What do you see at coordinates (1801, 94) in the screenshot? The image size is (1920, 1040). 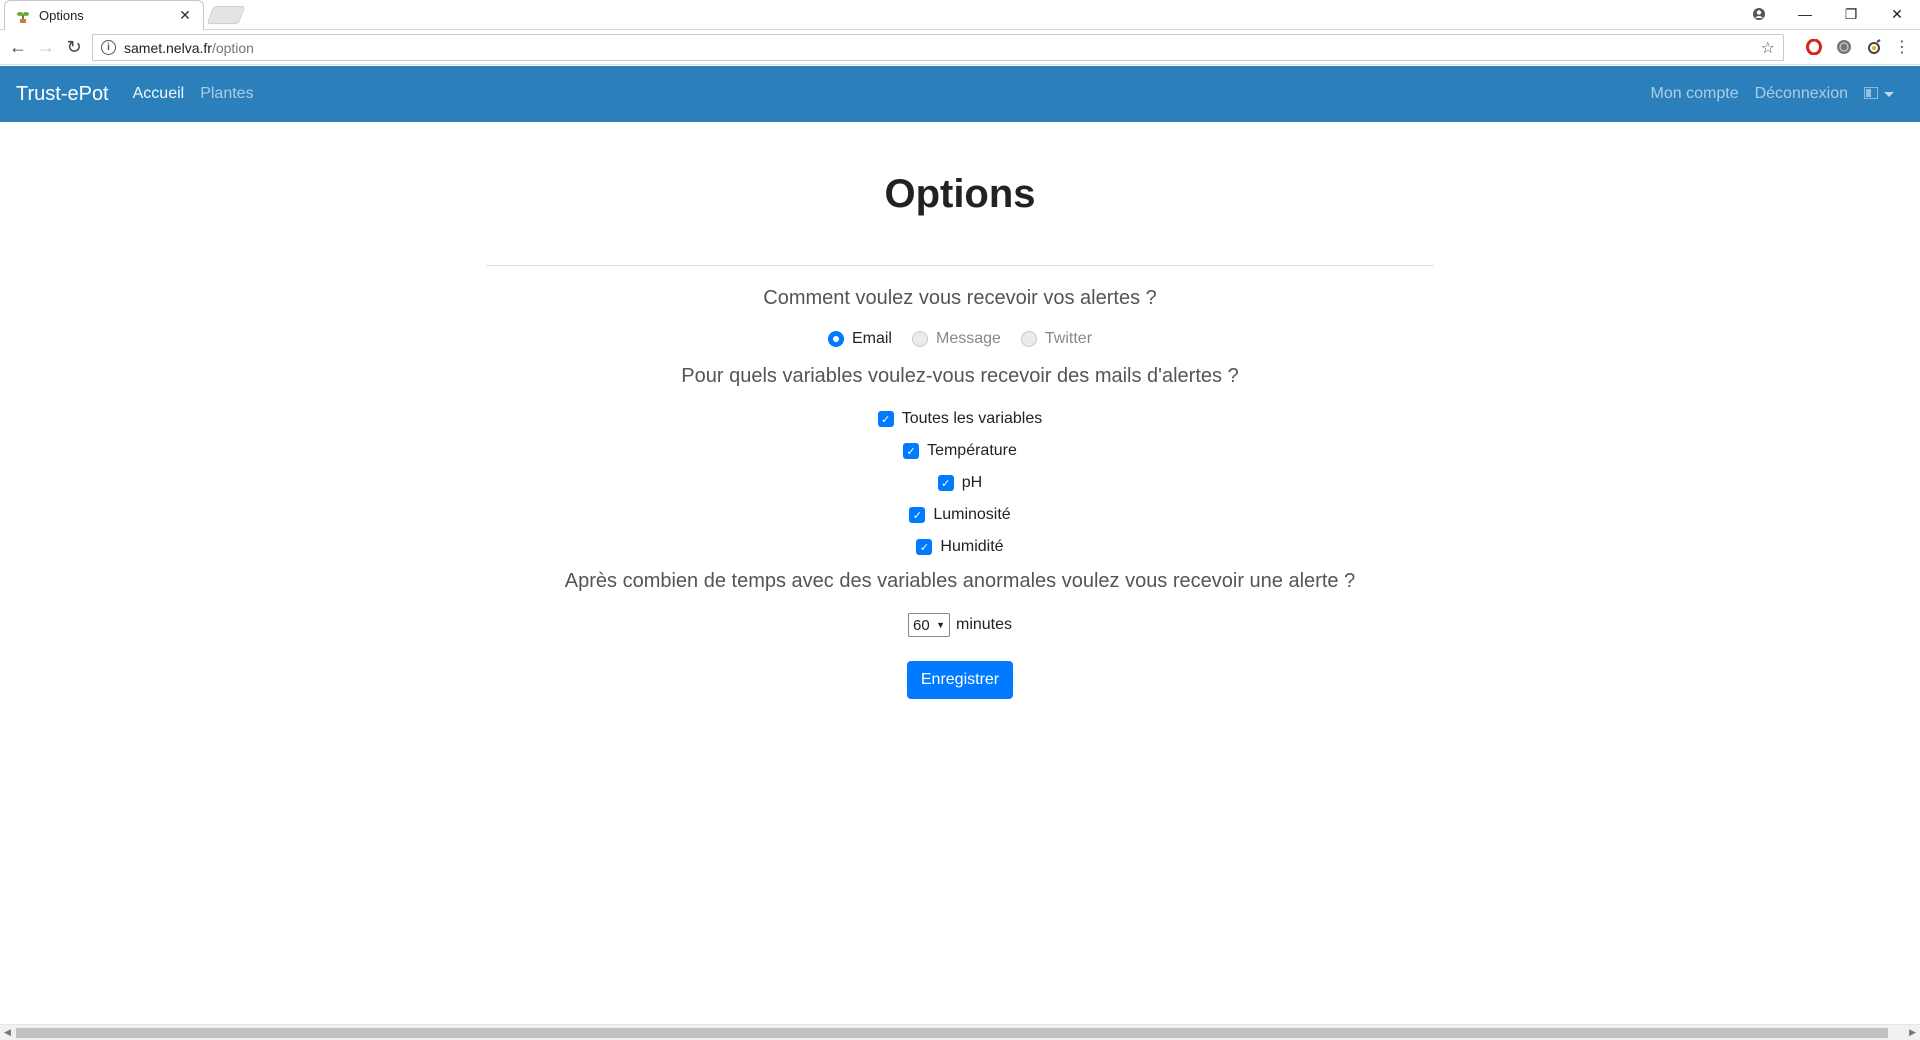 I see `nav-link-deconnexion: Déconnexion` at bounding box center [1801, 94].